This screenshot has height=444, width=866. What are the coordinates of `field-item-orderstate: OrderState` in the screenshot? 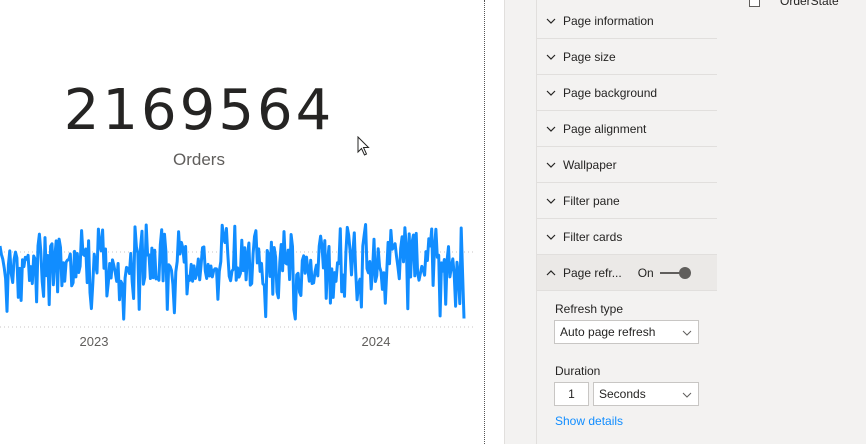 It's located at (794, 4).